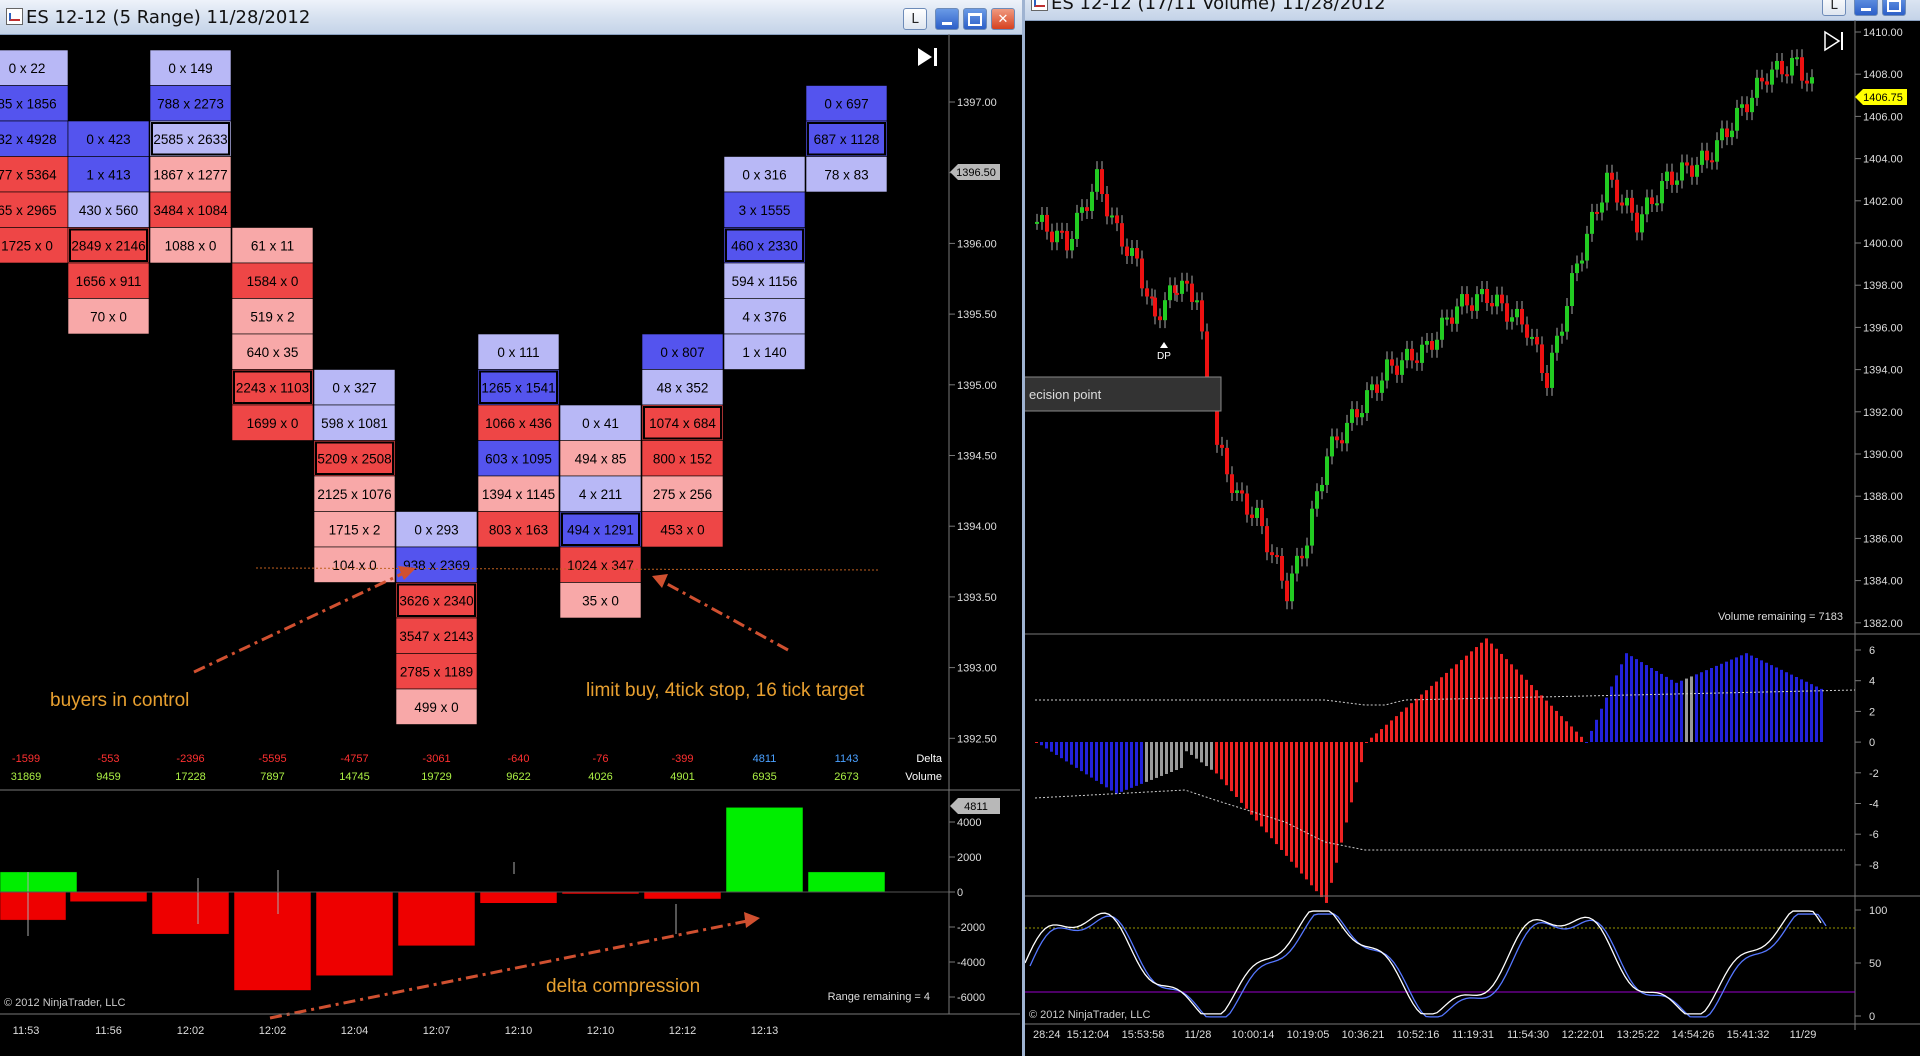 This screenshot has width=1920, height=1056. I want to click on volume-value: 17228, so click(190, 777).